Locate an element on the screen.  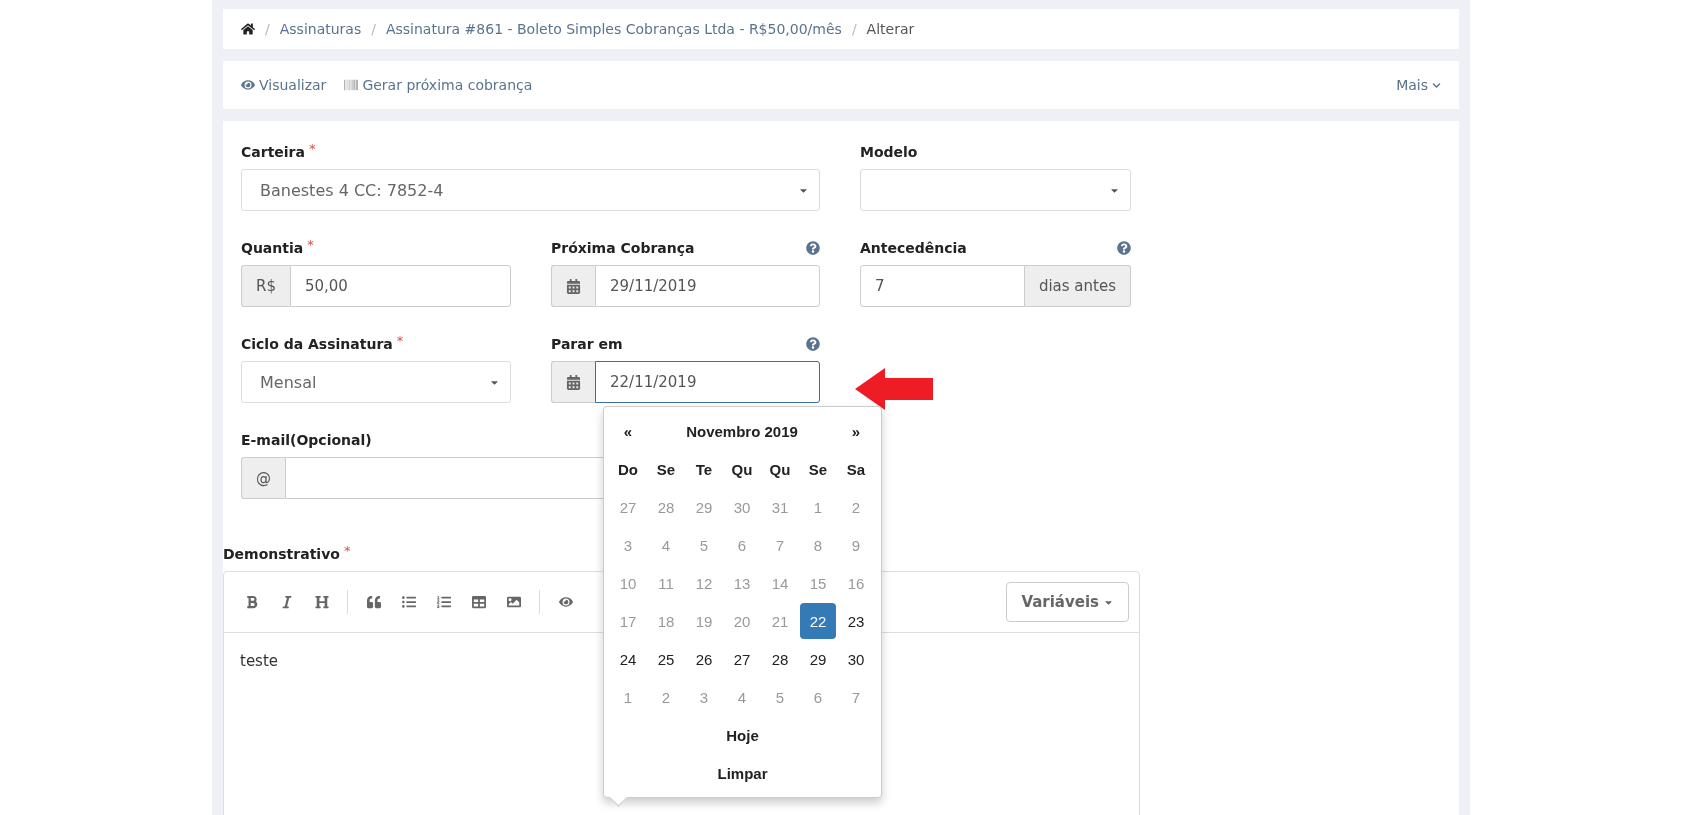
calendar-day: 23 is located at coordinates (856, 621).